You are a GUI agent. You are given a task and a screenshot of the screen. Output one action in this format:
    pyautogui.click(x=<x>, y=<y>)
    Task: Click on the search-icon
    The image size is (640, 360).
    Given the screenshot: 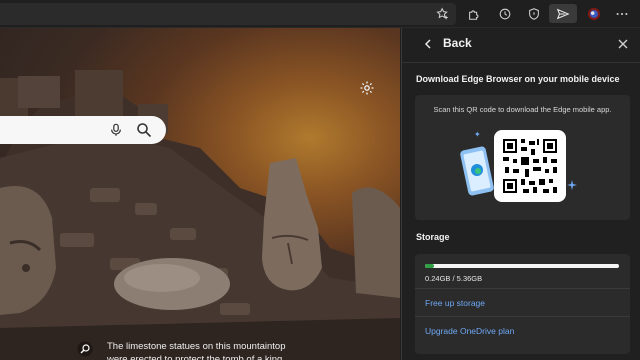 What is the action you would take?
    pyautogui.click(x=144, y=130)
    